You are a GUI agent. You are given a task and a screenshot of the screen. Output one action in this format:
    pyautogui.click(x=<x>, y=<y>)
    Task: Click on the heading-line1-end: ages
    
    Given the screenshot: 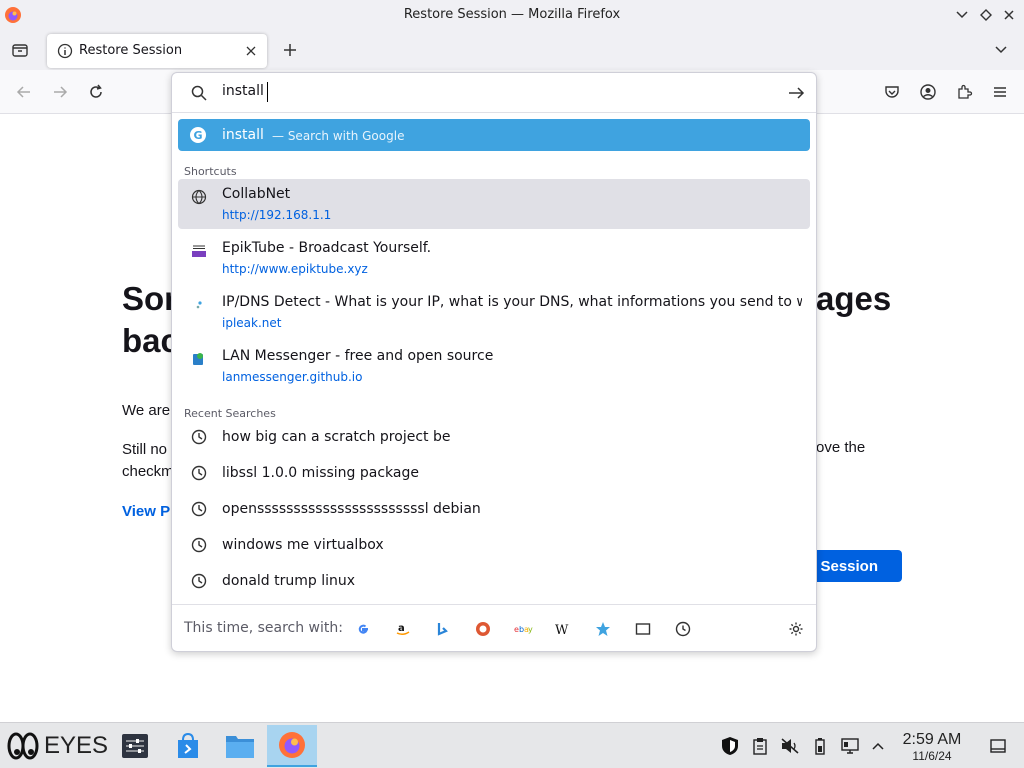 What is the action you would take?
    pyautogui.click(x=854, y=298)
    